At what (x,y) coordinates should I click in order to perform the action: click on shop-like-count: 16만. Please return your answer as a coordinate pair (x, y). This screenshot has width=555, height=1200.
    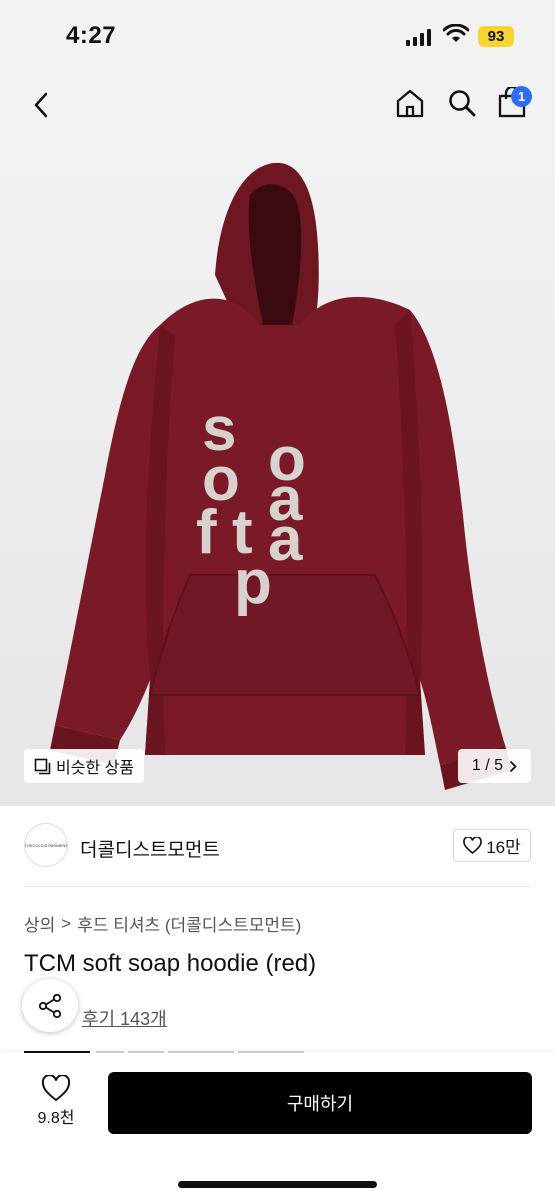
    Looking at the image, I should click on (503, 847).